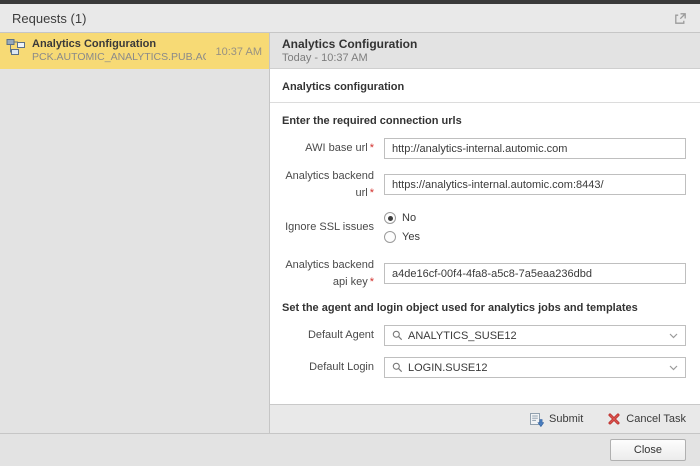  What do you see at coordinates (325, 58) in the screenshot?
I see `detail-timestamp: Today - 10:37 AM` at bounding box center [325, 58].